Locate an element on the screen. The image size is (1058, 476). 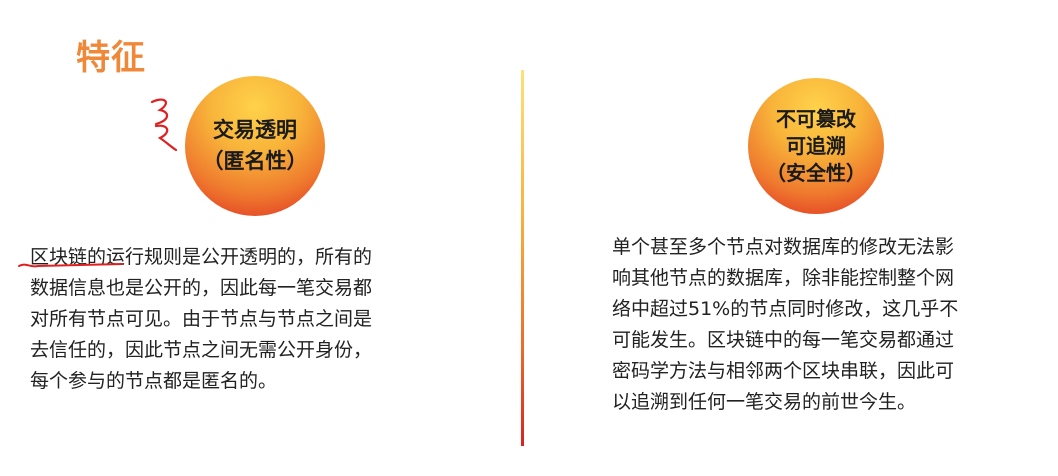
circle-label-line: 可追溯 is located at coordinates (816, 145).